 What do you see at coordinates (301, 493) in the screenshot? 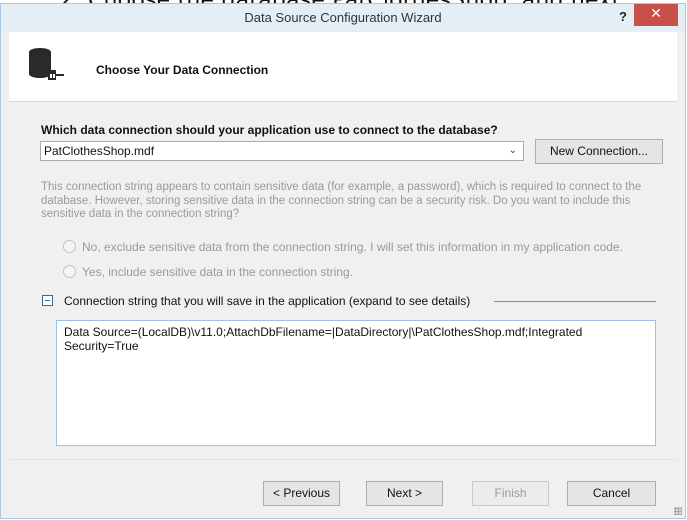
I see `previous-button: < Previous` at bounding box center [301, 493].